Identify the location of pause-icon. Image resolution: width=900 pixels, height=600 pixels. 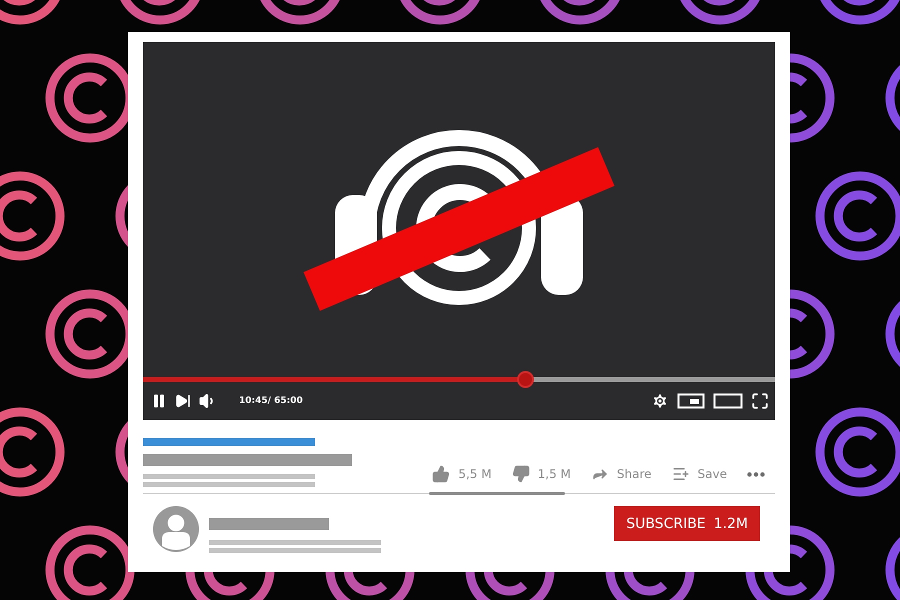
(159, 401).